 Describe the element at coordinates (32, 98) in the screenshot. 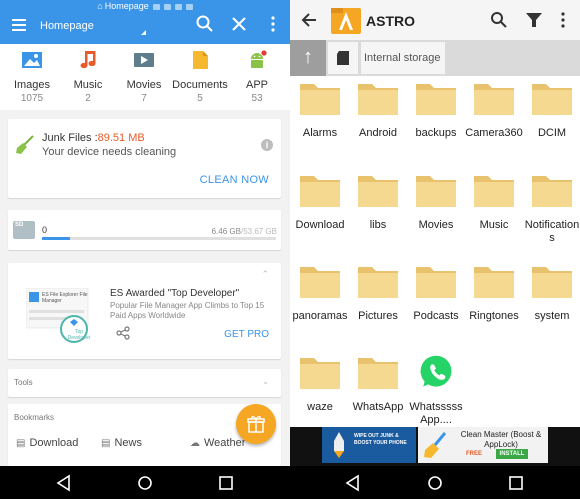

I see `category-count: 1075` at that location.